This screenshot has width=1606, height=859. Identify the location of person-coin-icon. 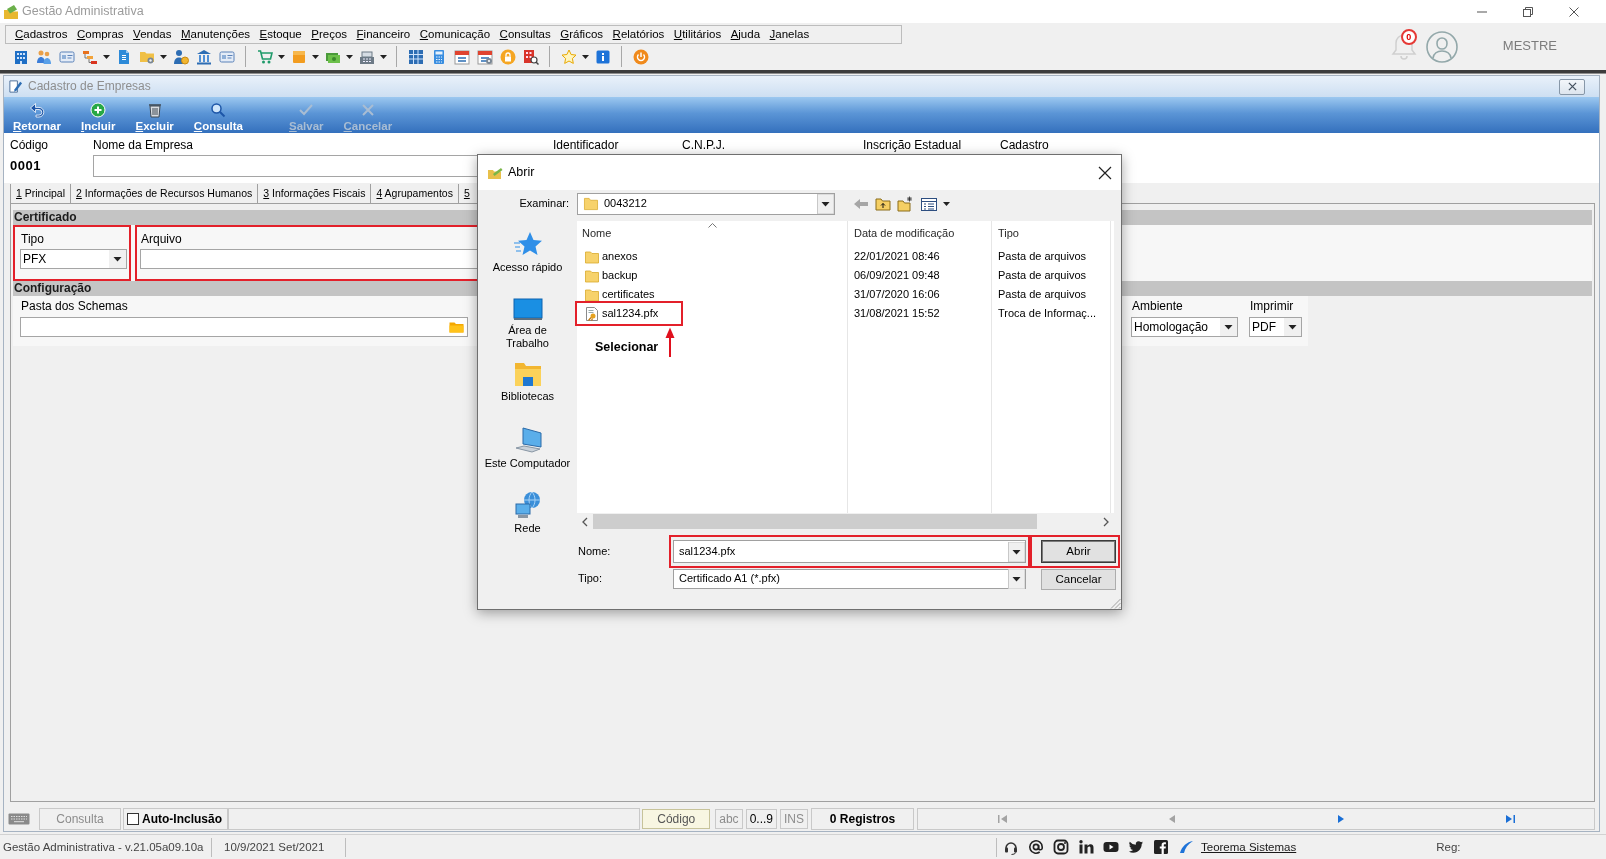
(180, 56).